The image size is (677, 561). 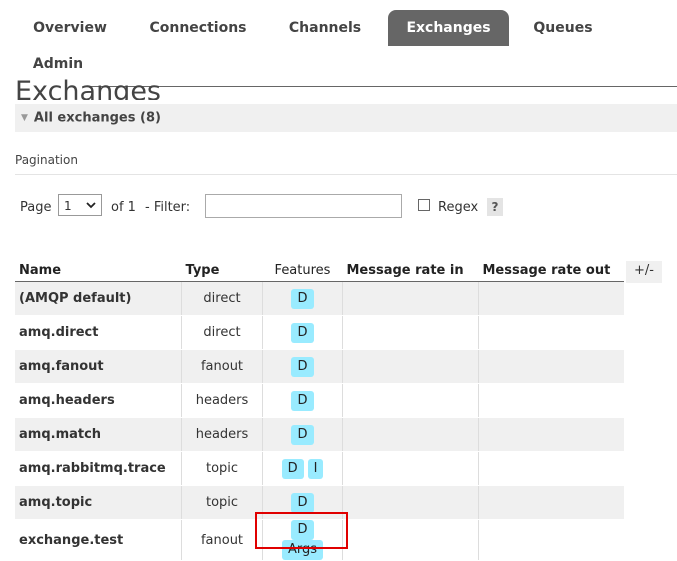 What do you see at coordinates (98, 400) in the screenshot?
I see `exchange-name-link: amq.headers` at bounding box center [98, 400].